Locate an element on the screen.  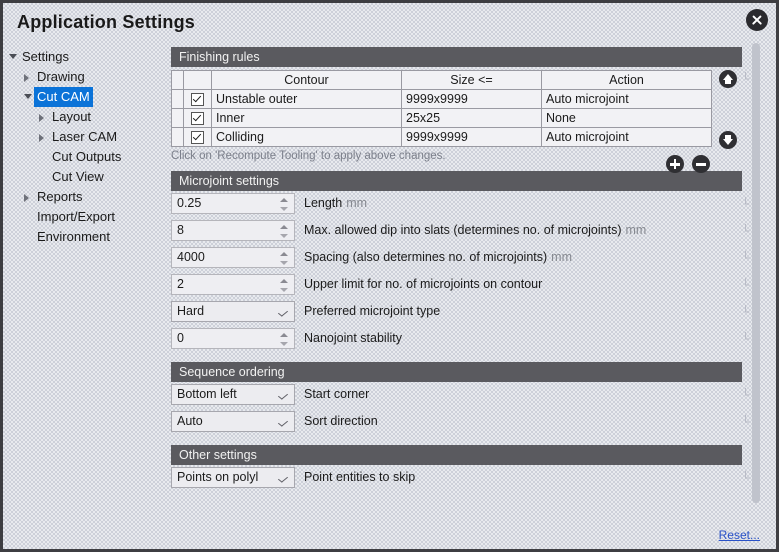
column-header-enabled is located at coordinates (197, 80).